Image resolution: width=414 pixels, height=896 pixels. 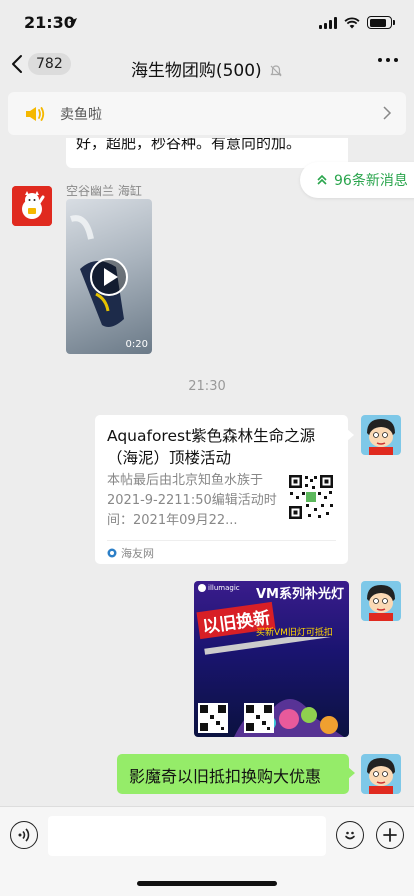 I want to click on outgoing-text-message: 影魔奇以旧抵扣换购大优惠, so click(x=236, y=774).